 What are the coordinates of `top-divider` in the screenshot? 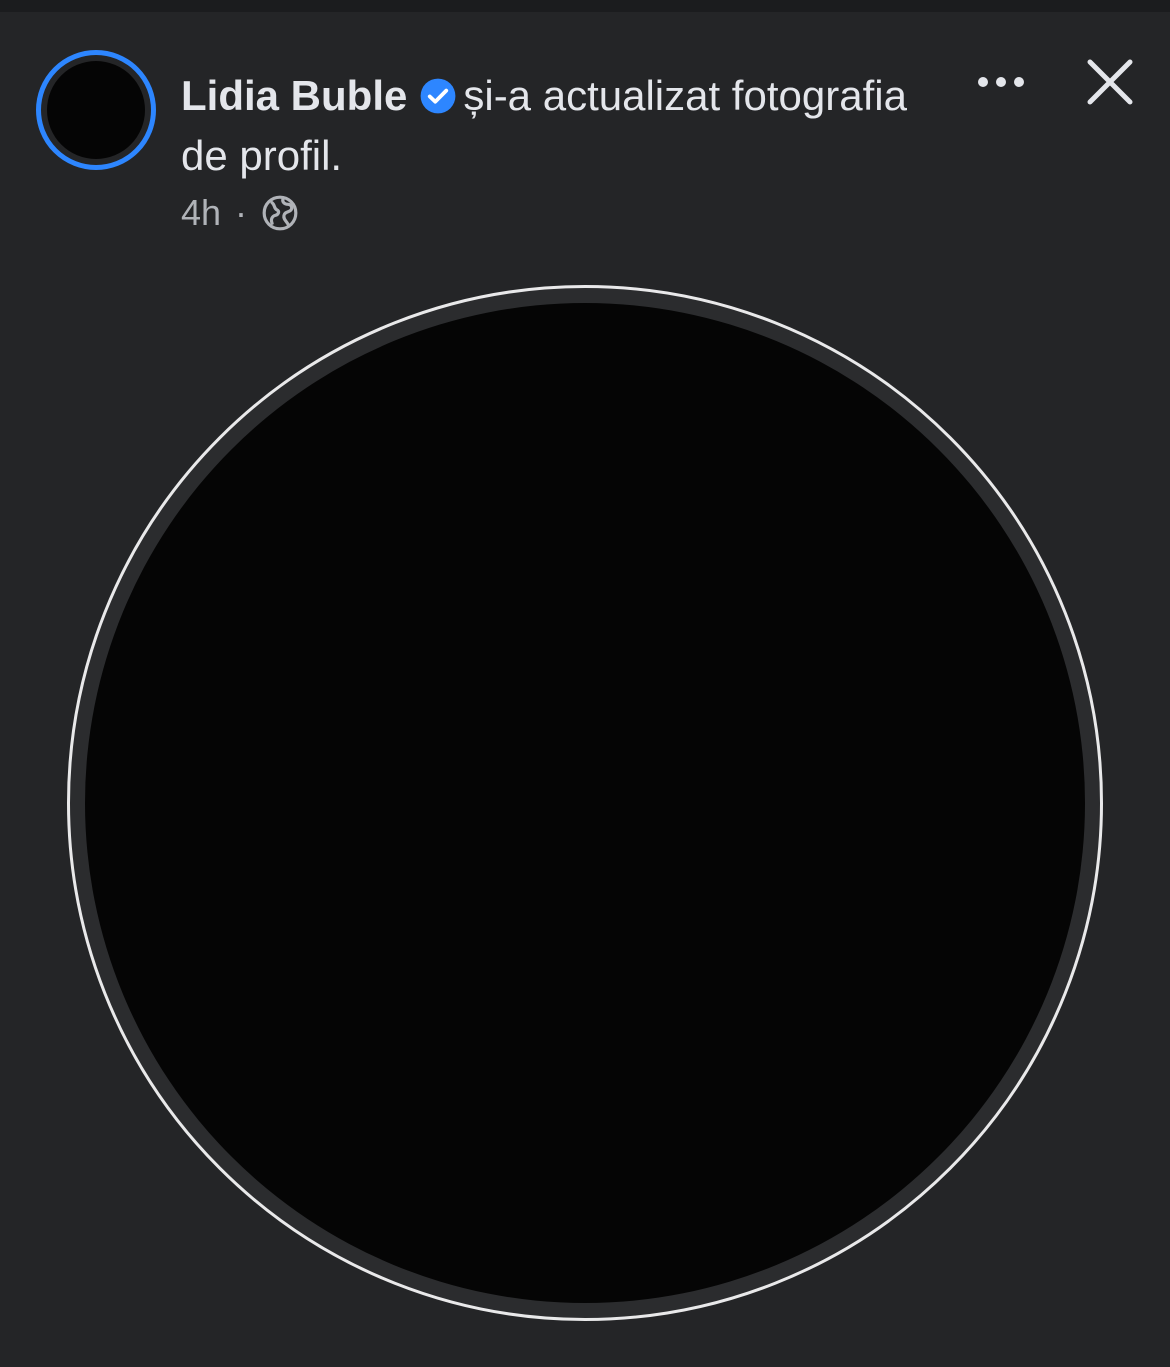 It's located at (585, 6).